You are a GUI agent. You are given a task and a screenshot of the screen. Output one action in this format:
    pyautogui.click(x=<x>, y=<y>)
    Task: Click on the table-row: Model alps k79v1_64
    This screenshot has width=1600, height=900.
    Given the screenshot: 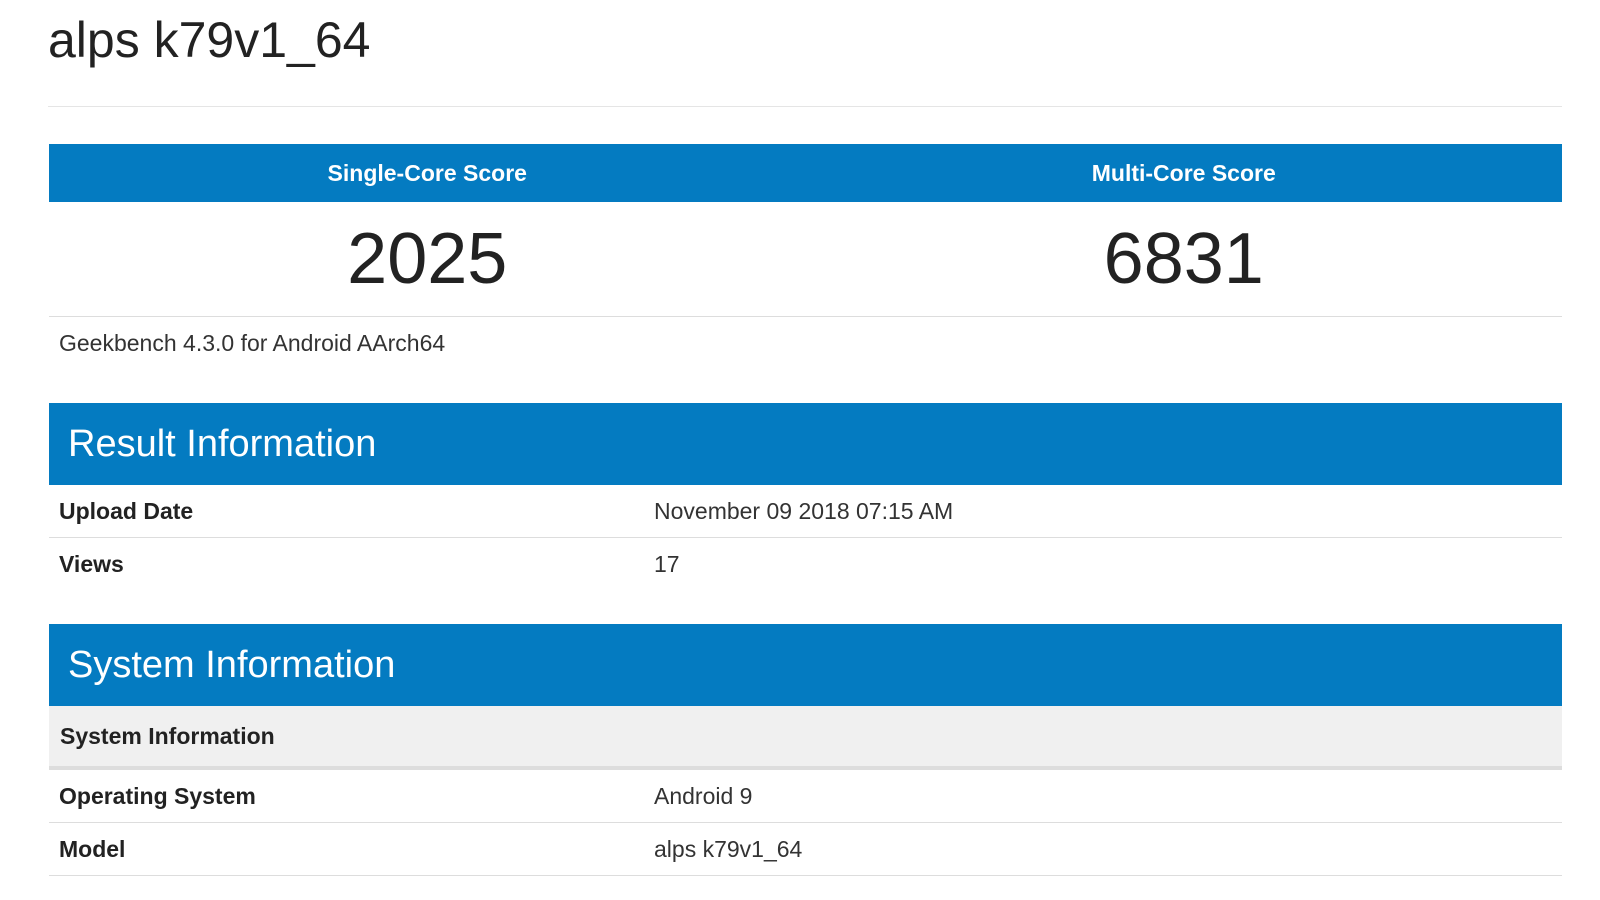 What is the action you would take?
    pyautogui.click(x=805, y=849)
    